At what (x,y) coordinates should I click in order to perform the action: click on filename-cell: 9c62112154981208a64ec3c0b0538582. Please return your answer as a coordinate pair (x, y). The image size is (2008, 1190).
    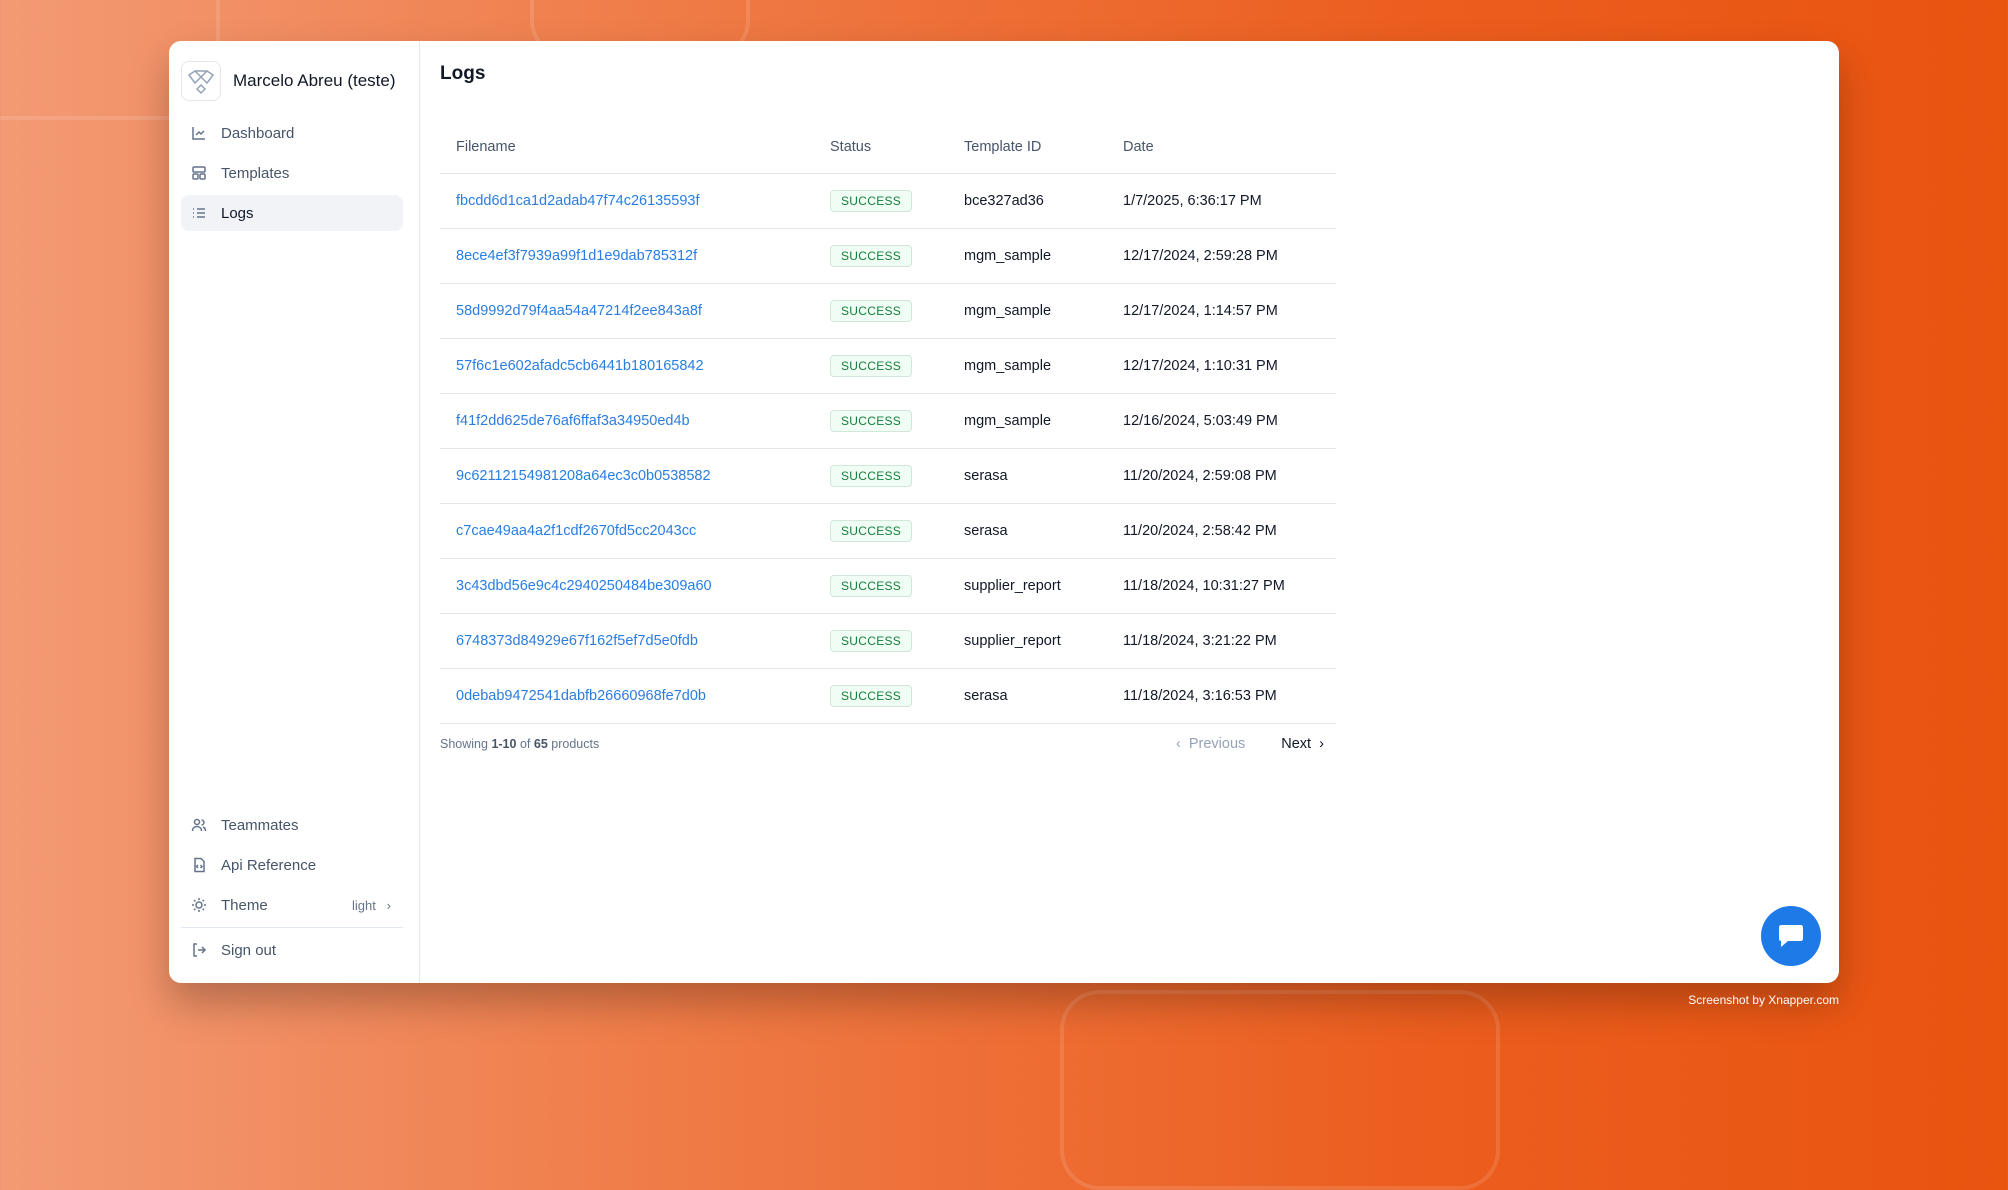
    Looking at the image, I should click on (627, 476).